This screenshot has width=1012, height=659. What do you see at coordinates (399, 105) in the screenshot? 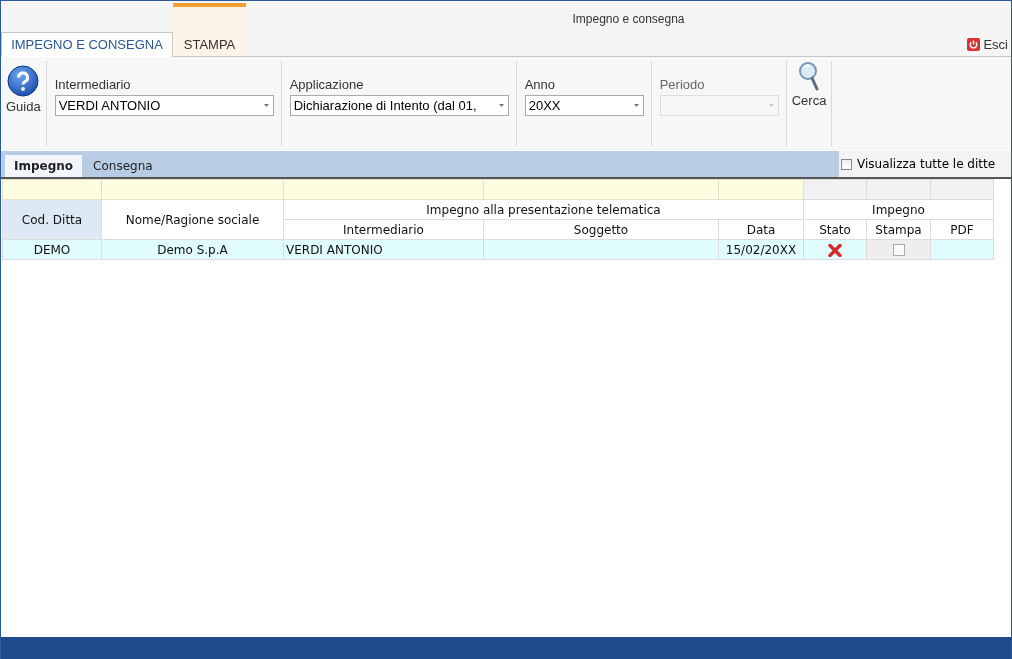
I see `dropdown-field: Dichiarazione di Intento (dal 01,` at bounding box center [399, 105].